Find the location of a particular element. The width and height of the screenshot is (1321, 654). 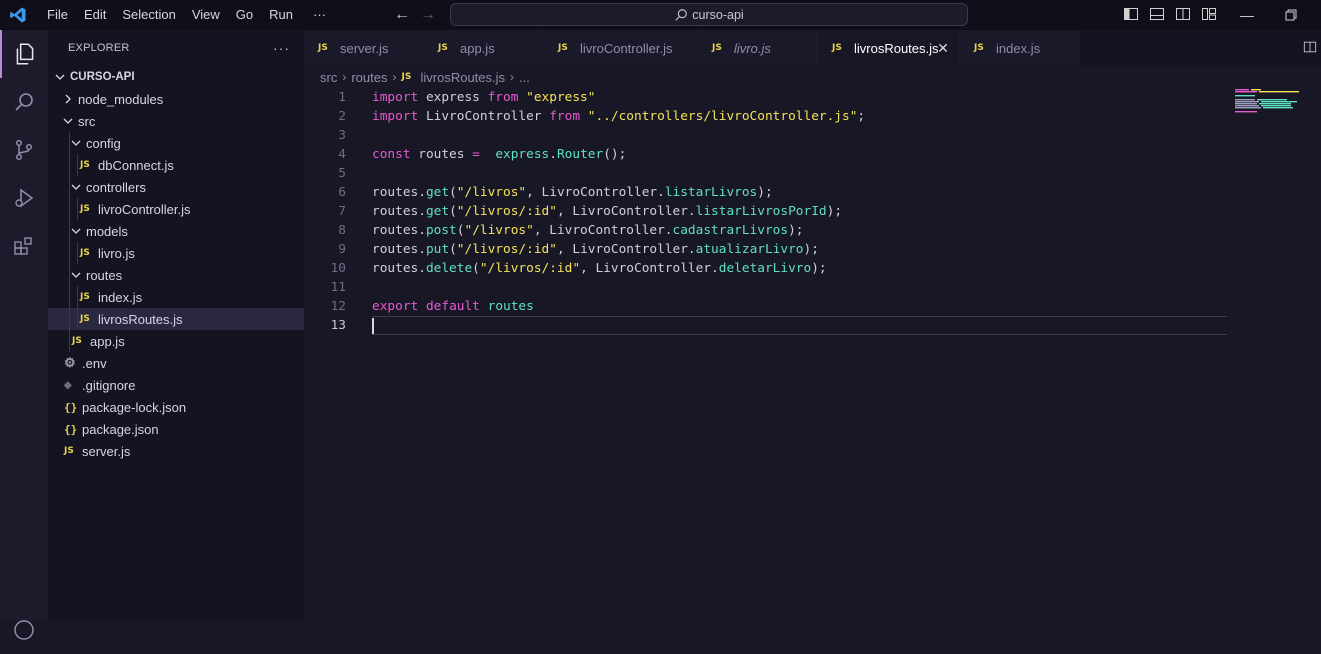

source-control-icon is located at coordinates (24, 150).